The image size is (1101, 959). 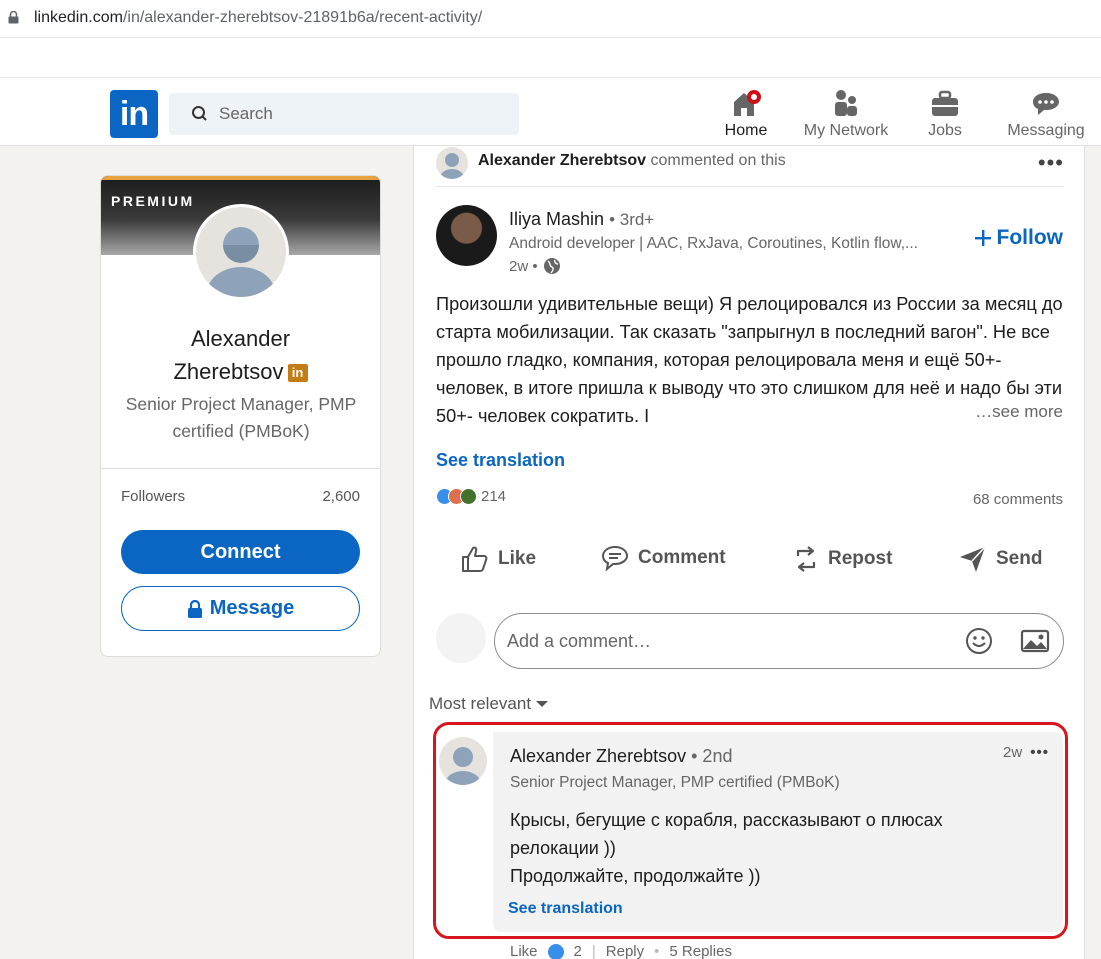 I want to click on thumbs-up-icon, so click(x=475, y=559).